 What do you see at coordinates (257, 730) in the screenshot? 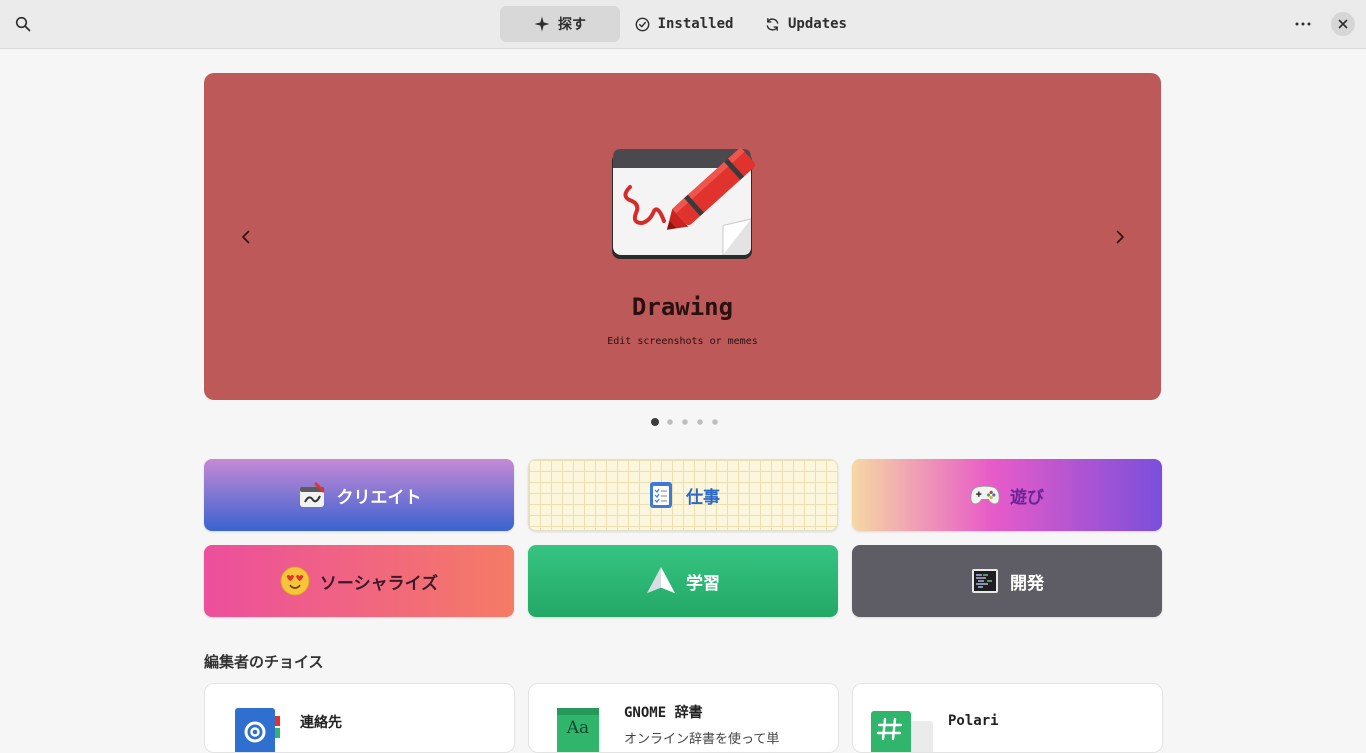
I see `contacts-icon` at bounding box center [257, 730].